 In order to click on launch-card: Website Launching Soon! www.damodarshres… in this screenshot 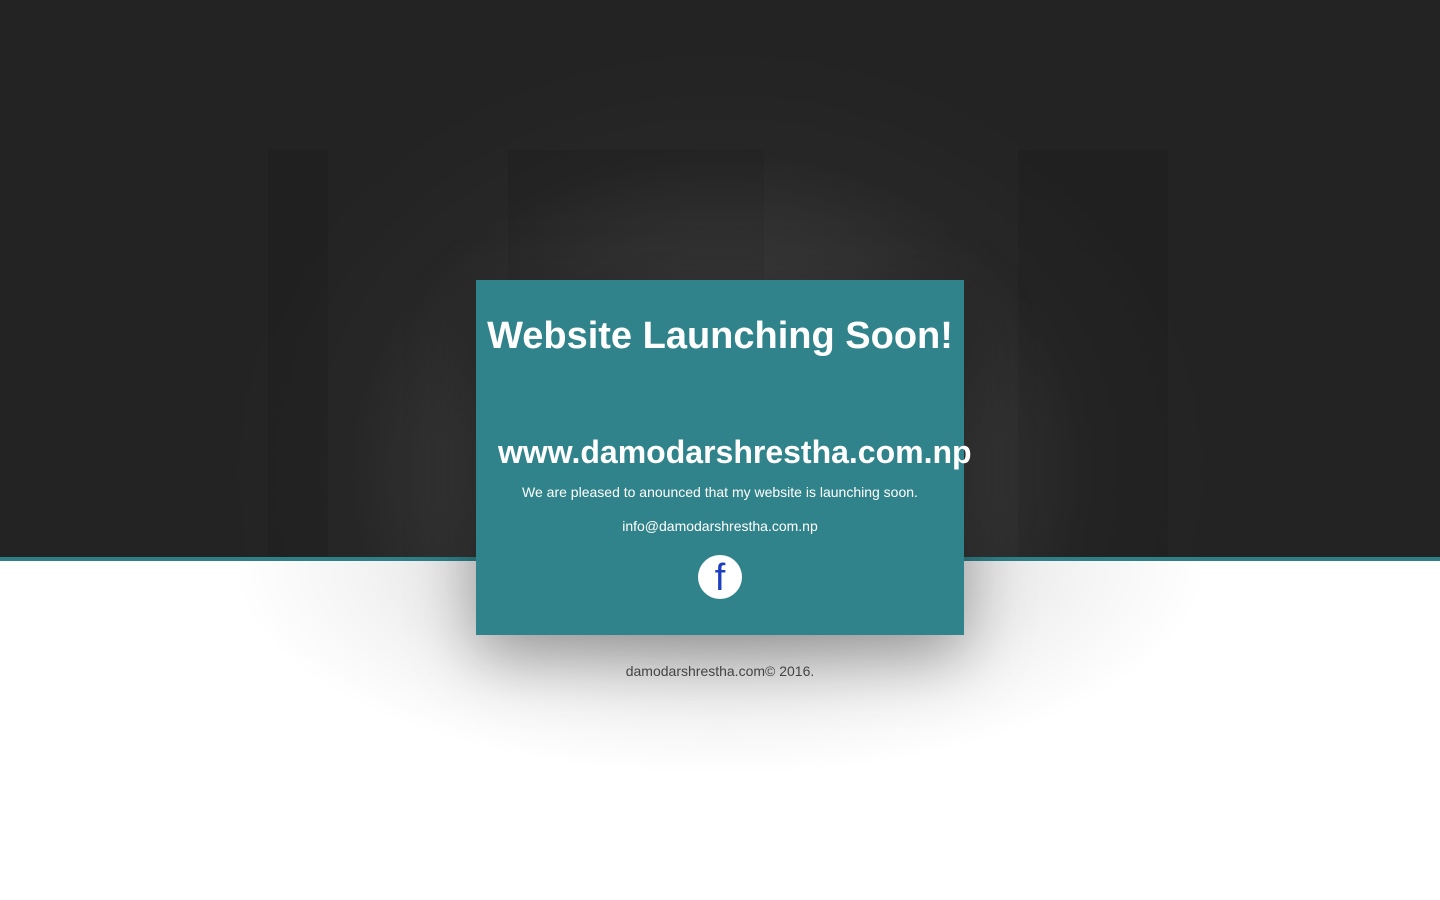, I will do `click(724, 457)`.